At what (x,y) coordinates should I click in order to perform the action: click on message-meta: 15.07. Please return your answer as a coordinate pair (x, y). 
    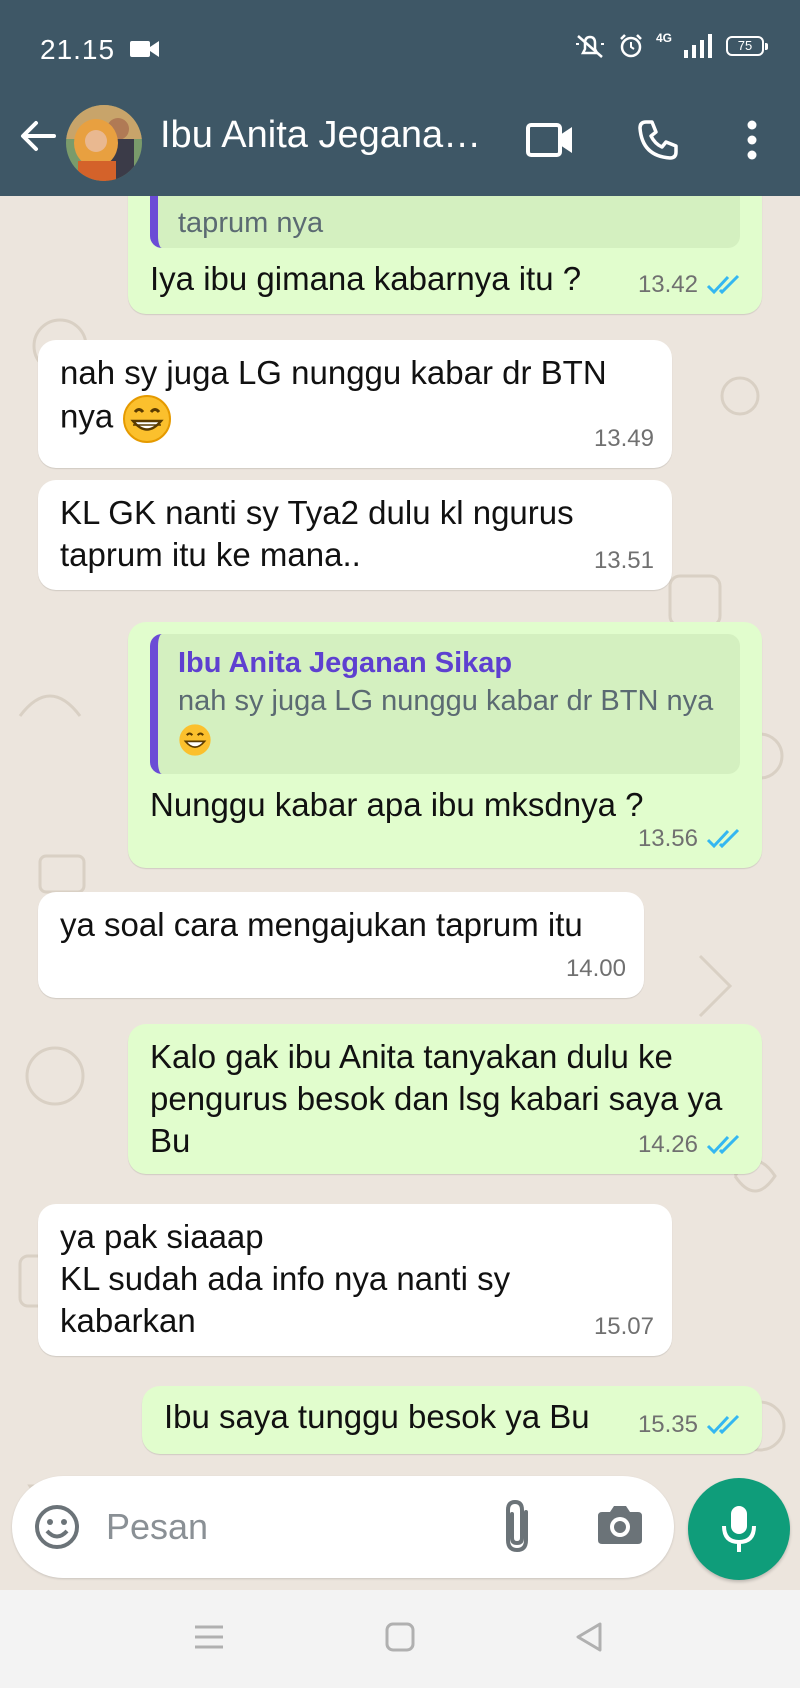
    Looking at the image, I should click on (624, 1327).